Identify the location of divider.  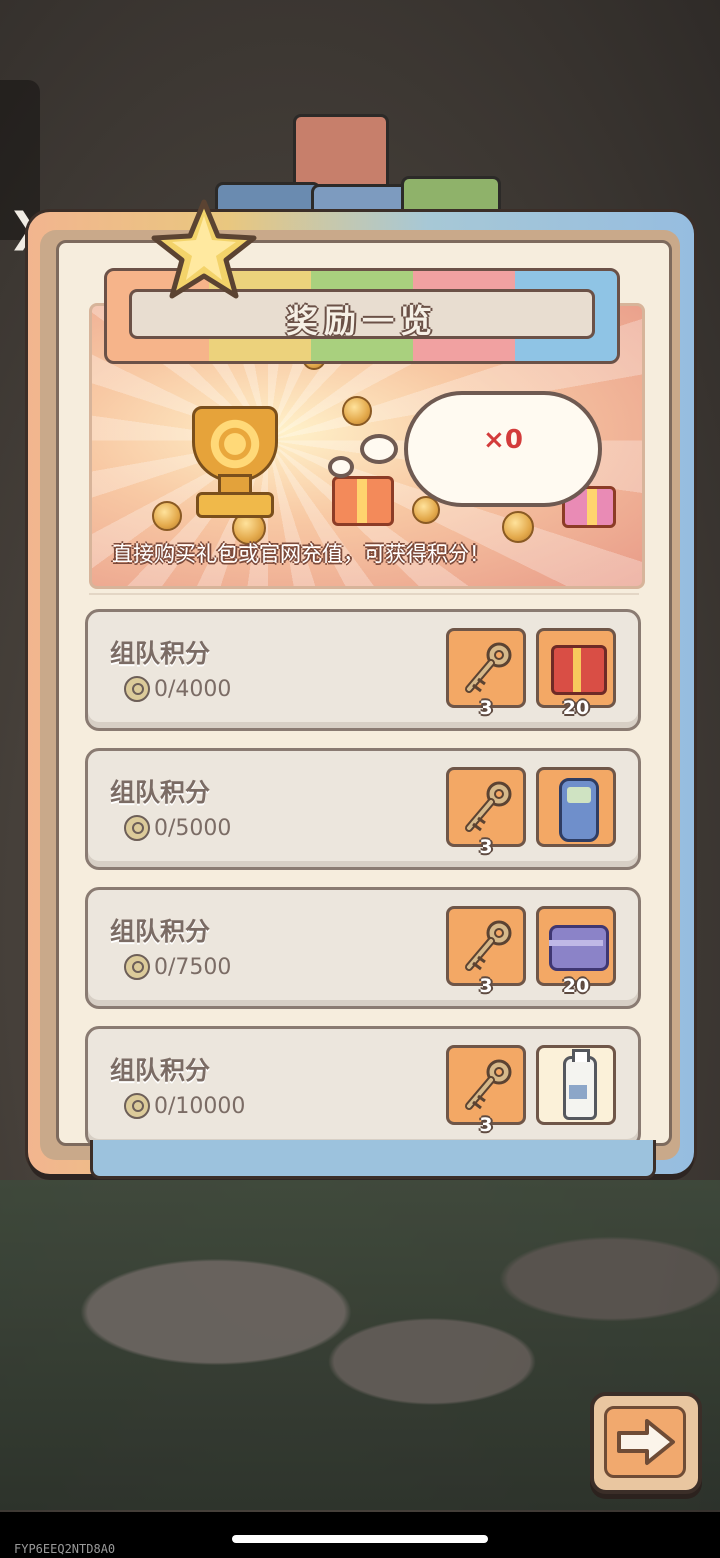
(364, 594).